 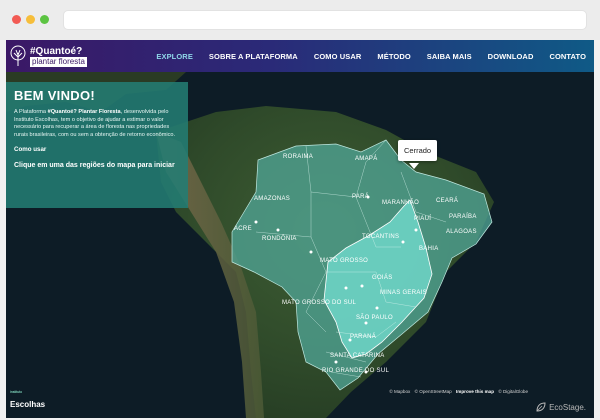 I want to click on digitalglobe-attribution: © DigitalGlobe, so click(x=513, y=391).